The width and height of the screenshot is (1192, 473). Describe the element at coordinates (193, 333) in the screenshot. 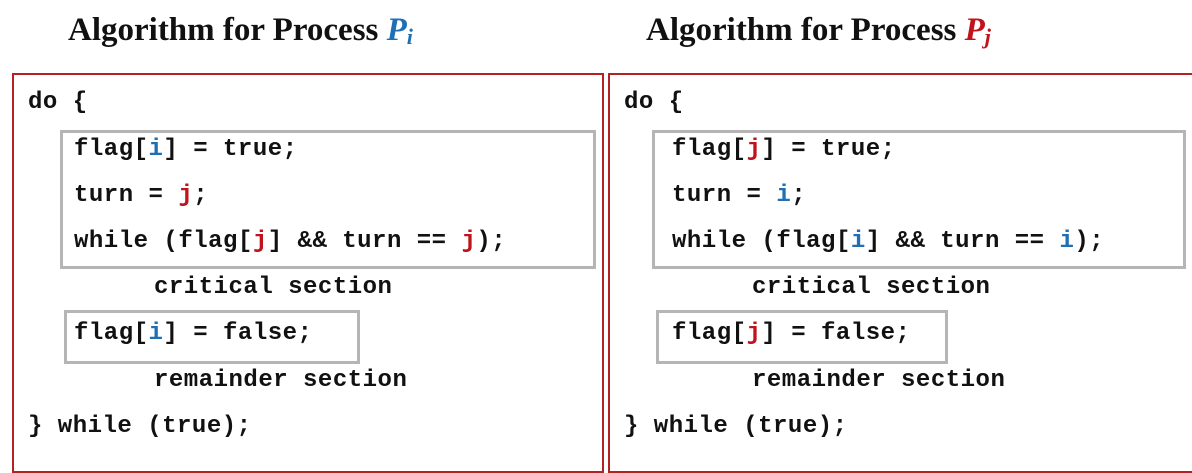

I see `exit-line: flag[i] = false;` at that location.